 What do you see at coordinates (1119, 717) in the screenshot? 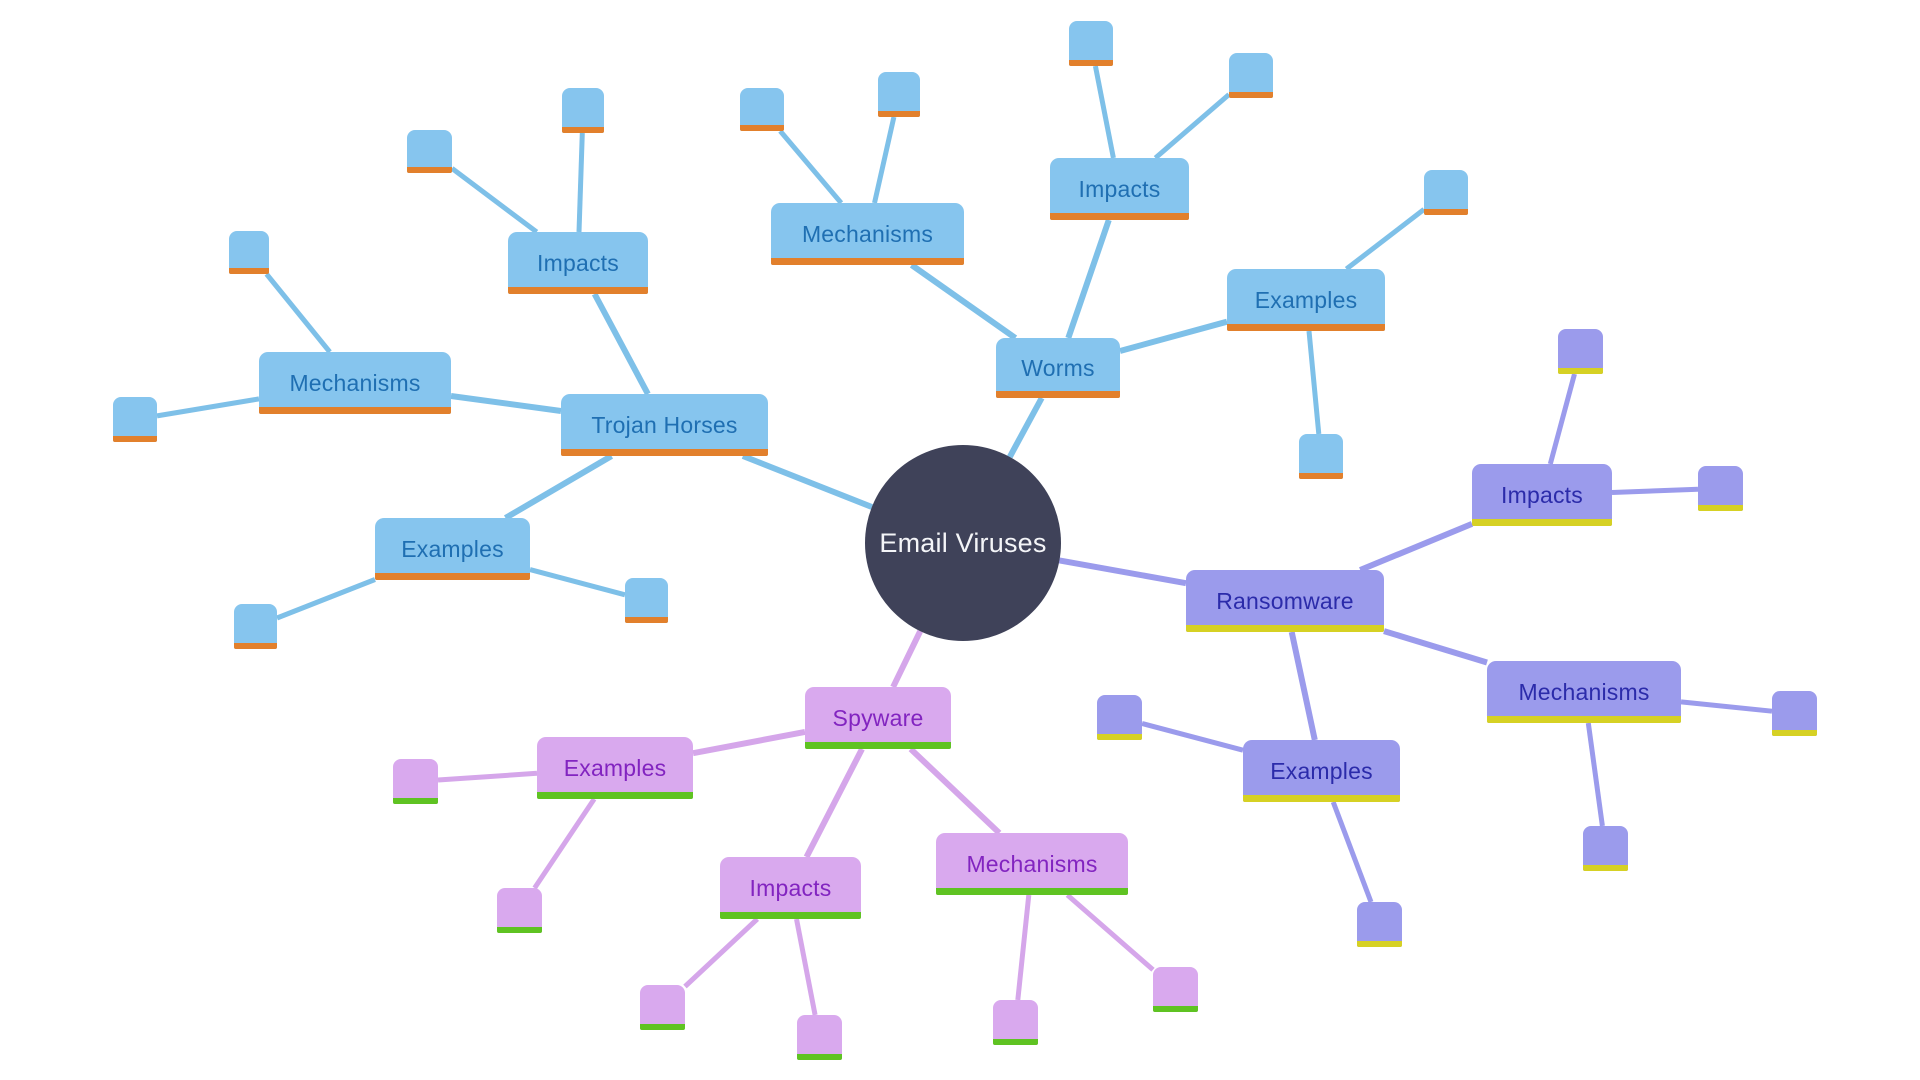
I see `leaf-node-lf-r5` at bounding box center [1119, 717].